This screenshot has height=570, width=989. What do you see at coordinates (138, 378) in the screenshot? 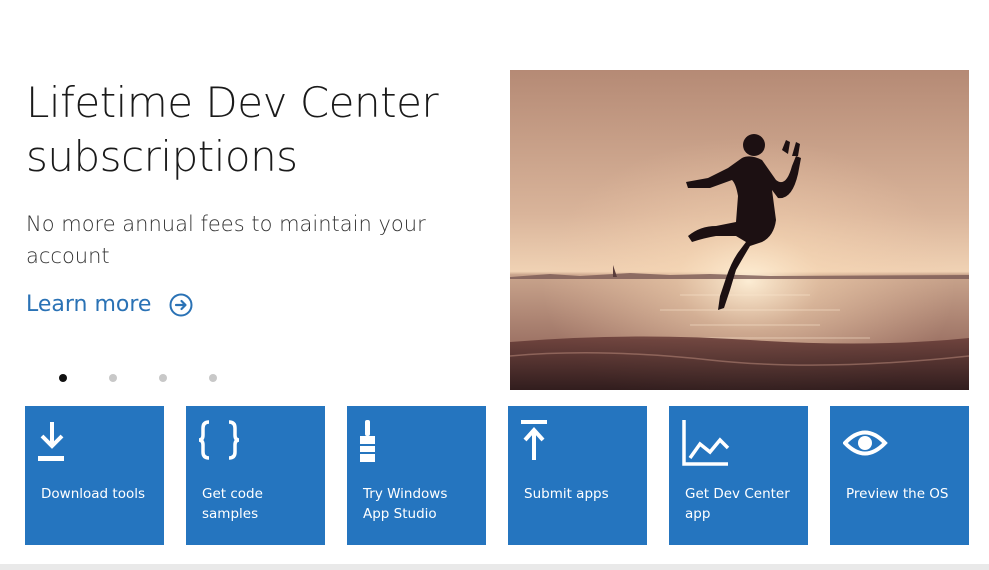
I see `carousel-dots` at bounding box center [138, 378].